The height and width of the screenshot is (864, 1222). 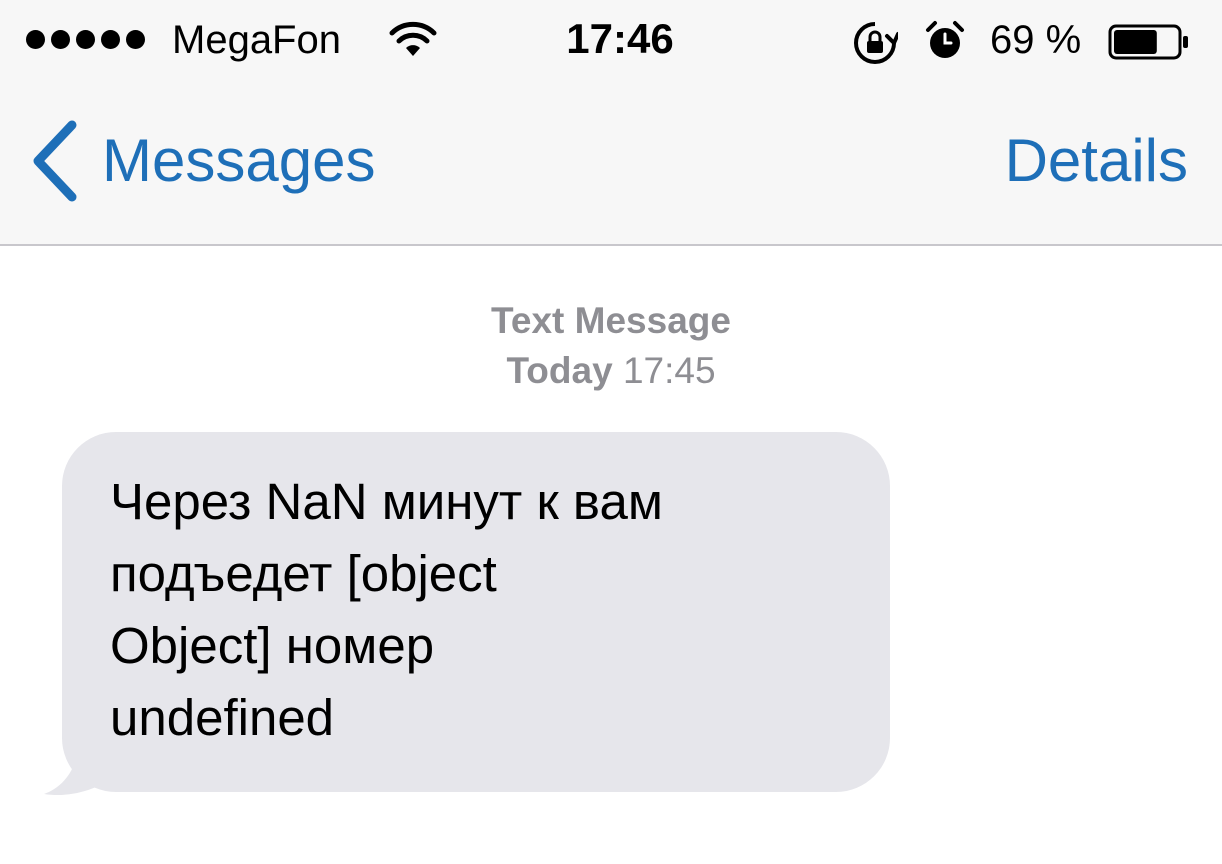 I want to click on rotation-lock-icon, so click(x=876, y=43).